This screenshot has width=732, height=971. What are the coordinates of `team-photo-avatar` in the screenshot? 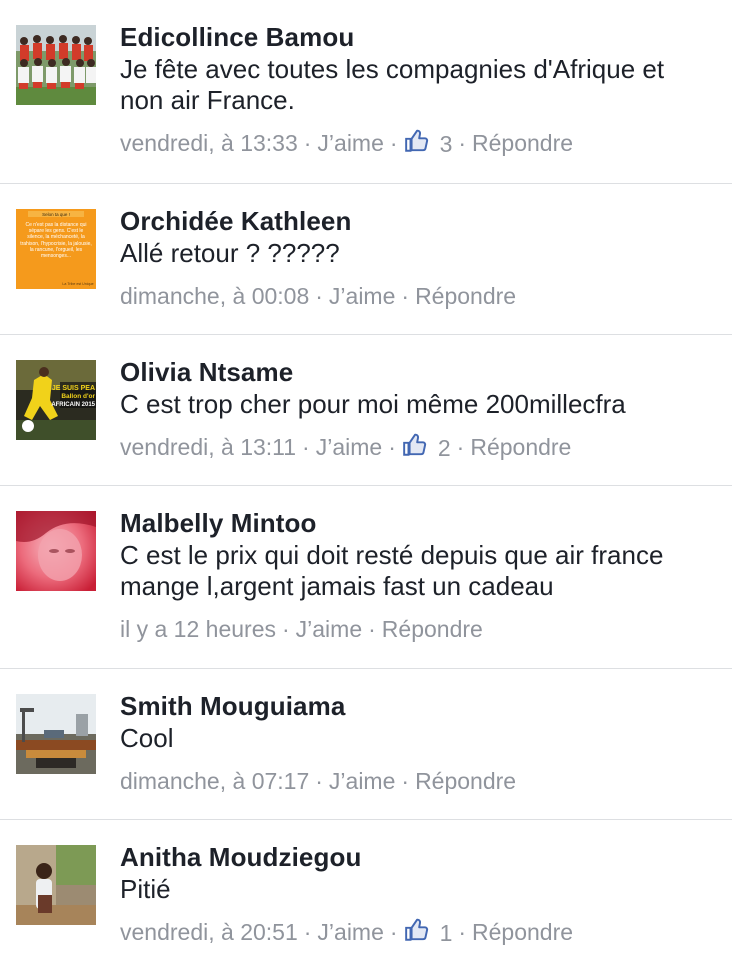 It's located at (56, 65).